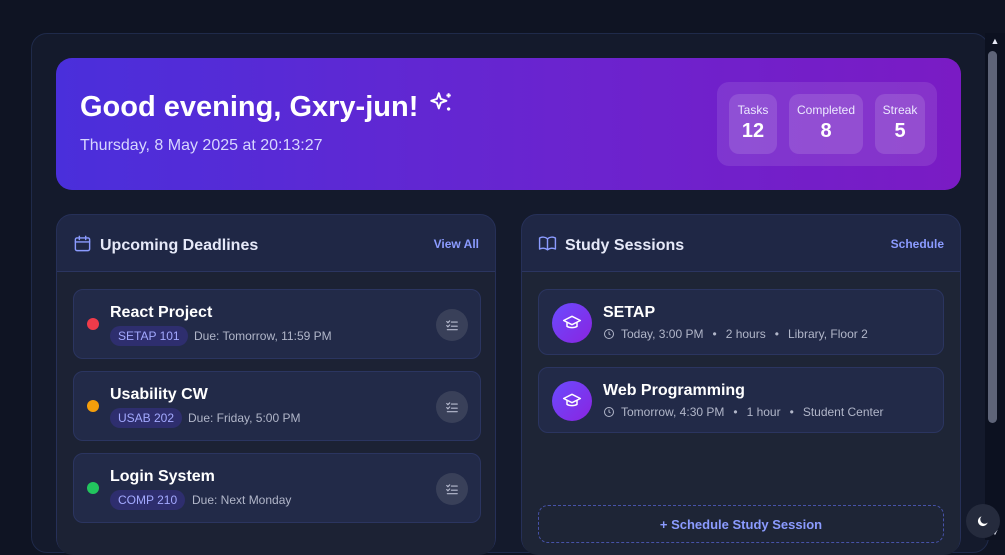 This screenshot has height=555, width=1005. I want to click on deadlines-title: Upcoming Deadlines, so click(165, 246).